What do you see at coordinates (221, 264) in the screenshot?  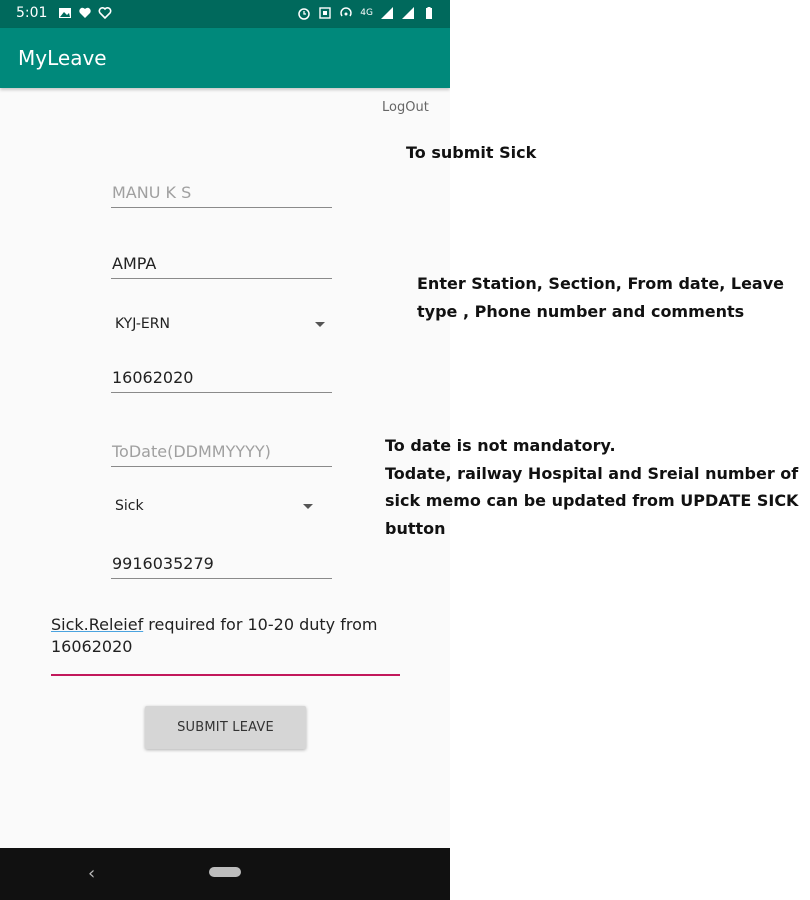 I see `station-field: AMPA` at bounding box center [221, 264].